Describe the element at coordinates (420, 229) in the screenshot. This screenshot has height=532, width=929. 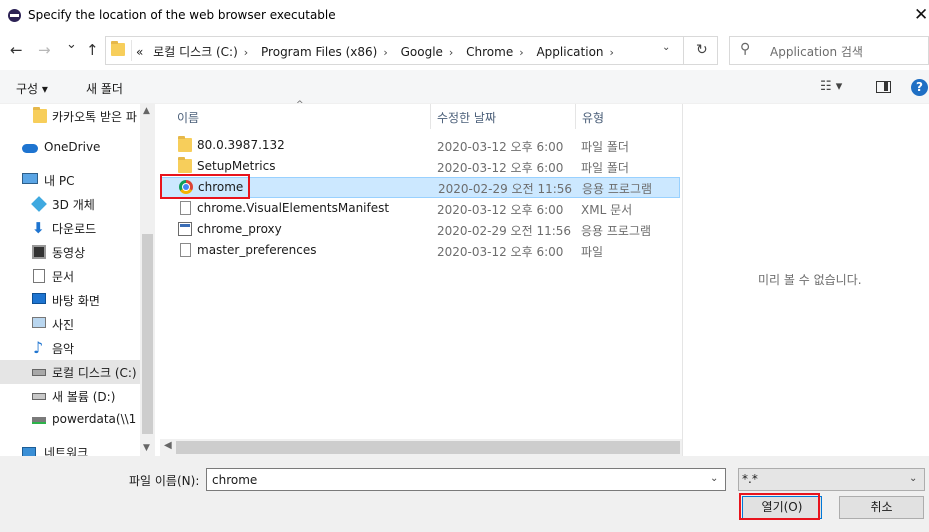
I see `file-row-chrome-proxy: chrome_proxy 2020-02-29 오전 11:56 응용 프로그램` at that location.